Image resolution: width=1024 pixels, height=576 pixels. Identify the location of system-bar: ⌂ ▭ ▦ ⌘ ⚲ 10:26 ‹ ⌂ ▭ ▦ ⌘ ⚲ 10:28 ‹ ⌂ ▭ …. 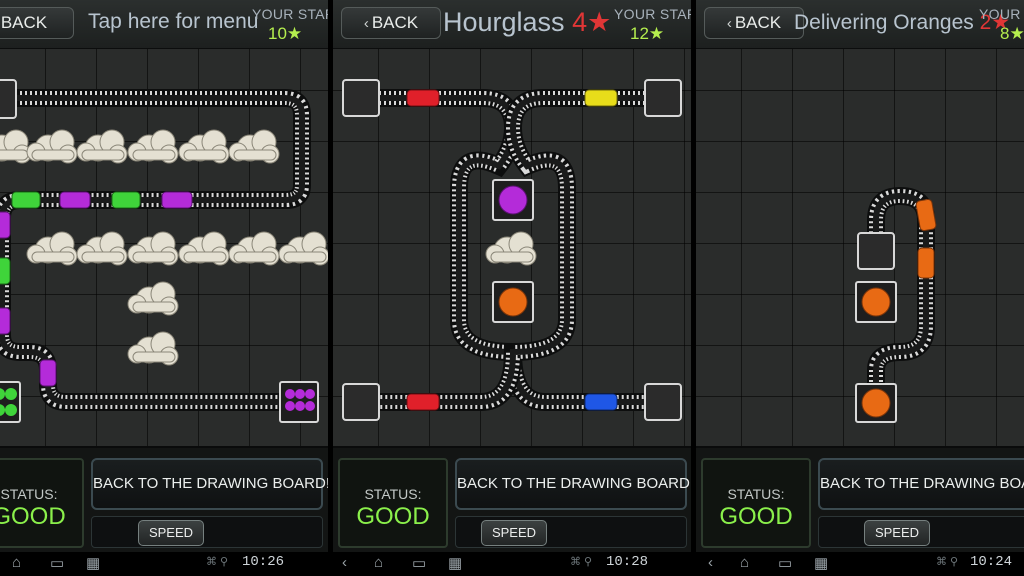
(512, 564).